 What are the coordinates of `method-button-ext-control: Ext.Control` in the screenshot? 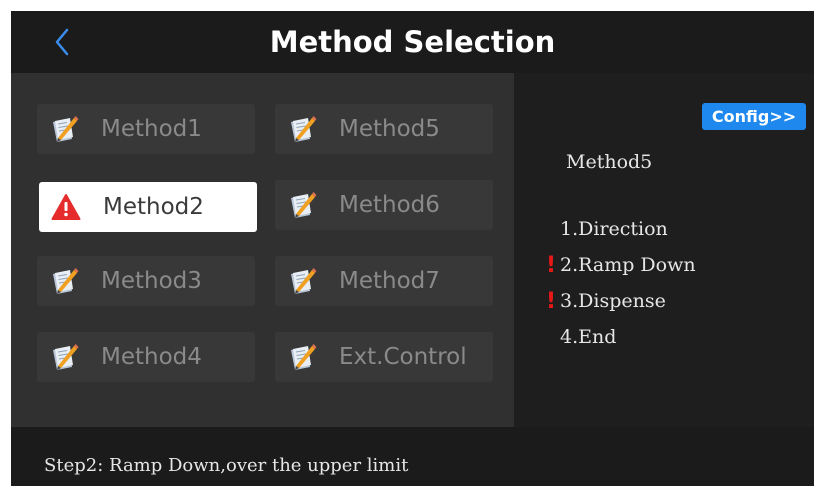 It's located at (384, 357).